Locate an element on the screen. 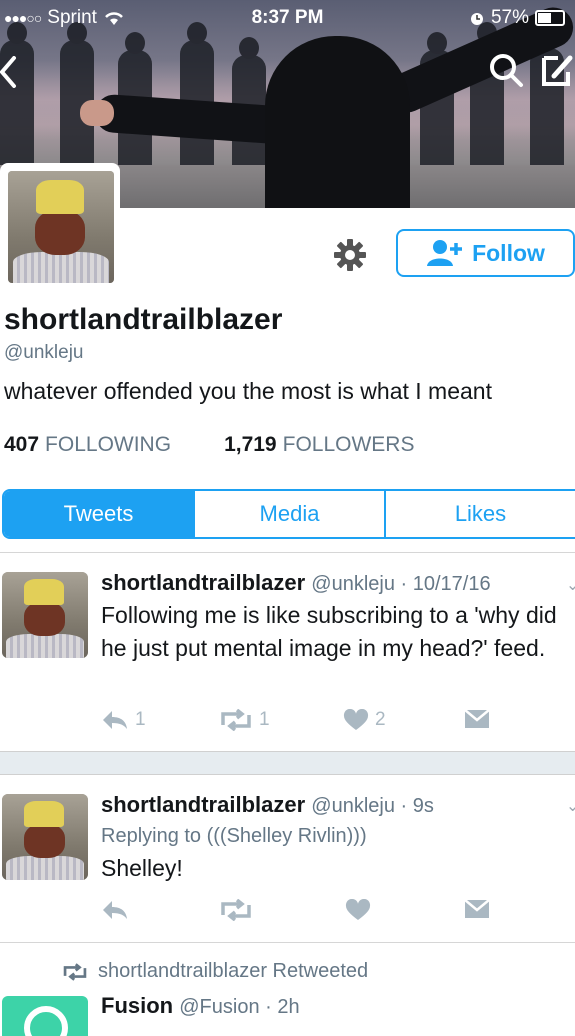 This screenshot has width=575, height=1036. tab-media: Media is located at coordinates (290, 514).